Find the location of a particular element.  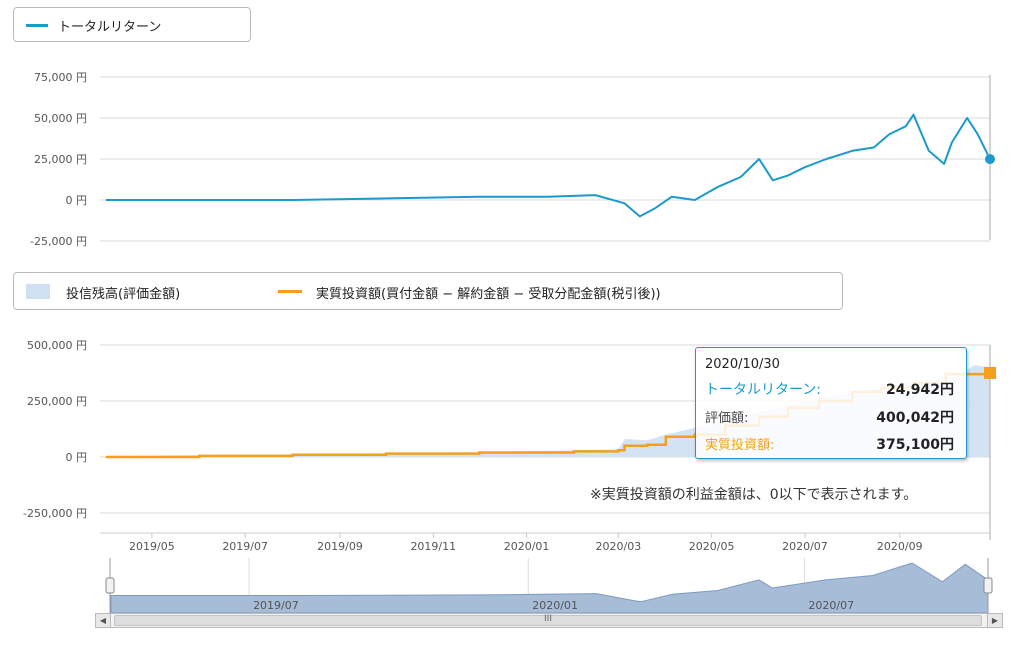

x-tick-label: 2019/11 is located at coordinates (433, 546).